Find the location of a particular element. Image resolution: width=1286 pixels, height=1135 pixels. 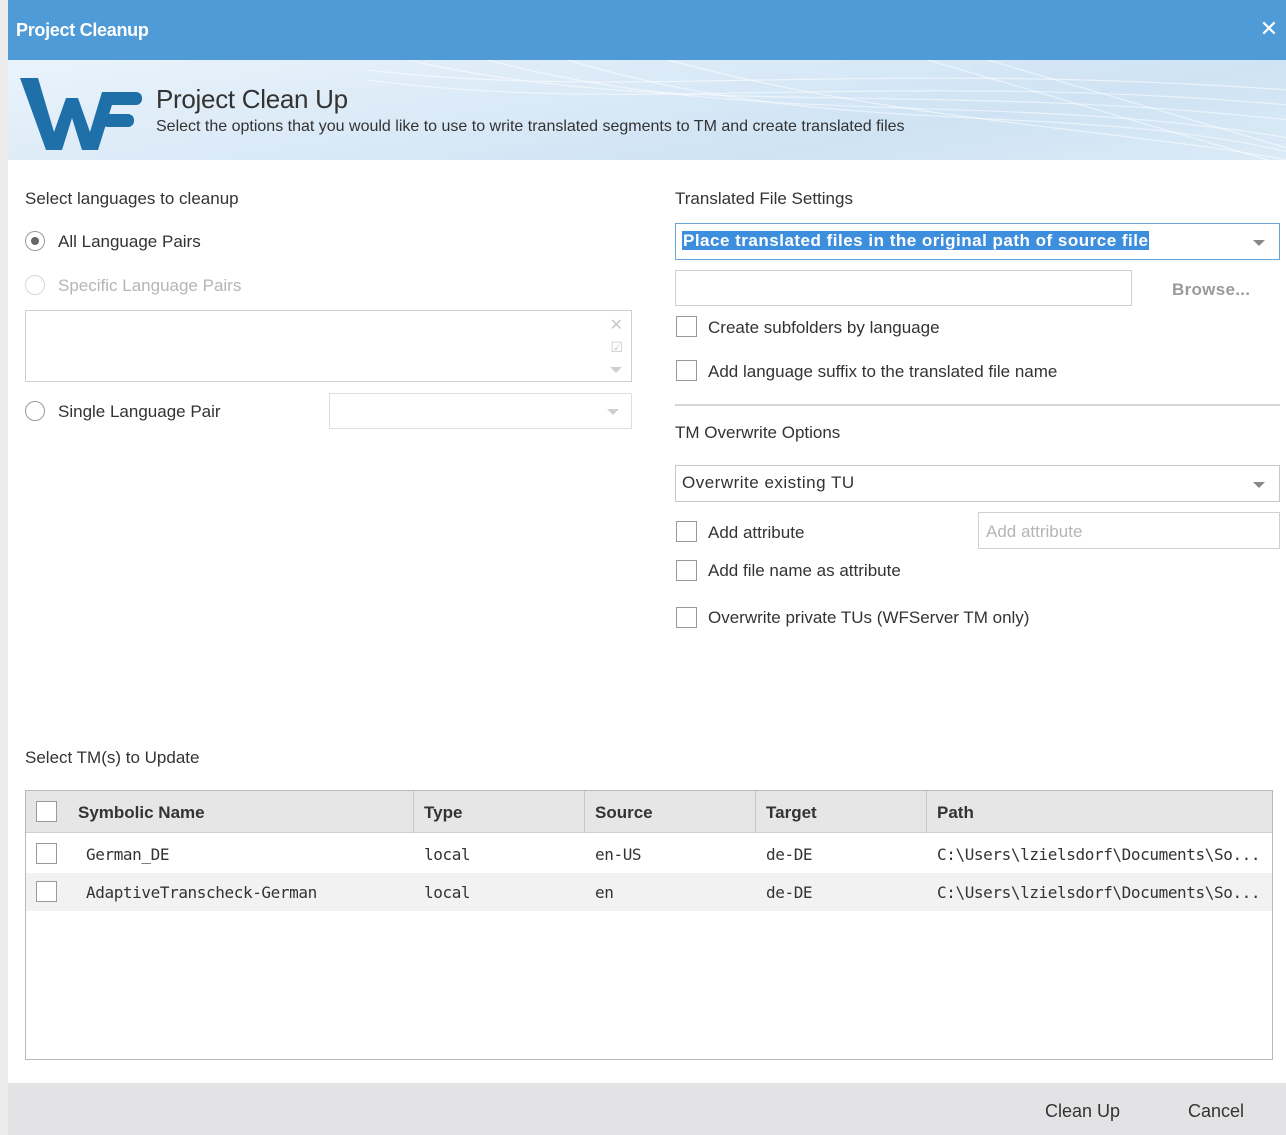

banner-decoration is located at coordinates (827, 110).